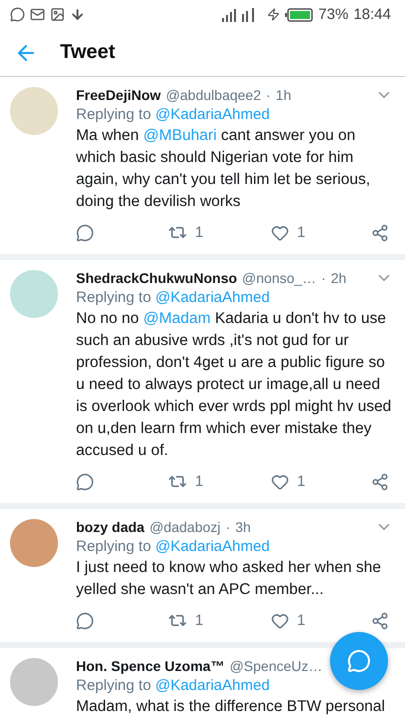 Image resolution: width=405 pixels, height=720 pixels. What do you see at coordinates (17, 14) in the screenshot?
I see `chat-bubble-icon` at bounding box center [17, 14].